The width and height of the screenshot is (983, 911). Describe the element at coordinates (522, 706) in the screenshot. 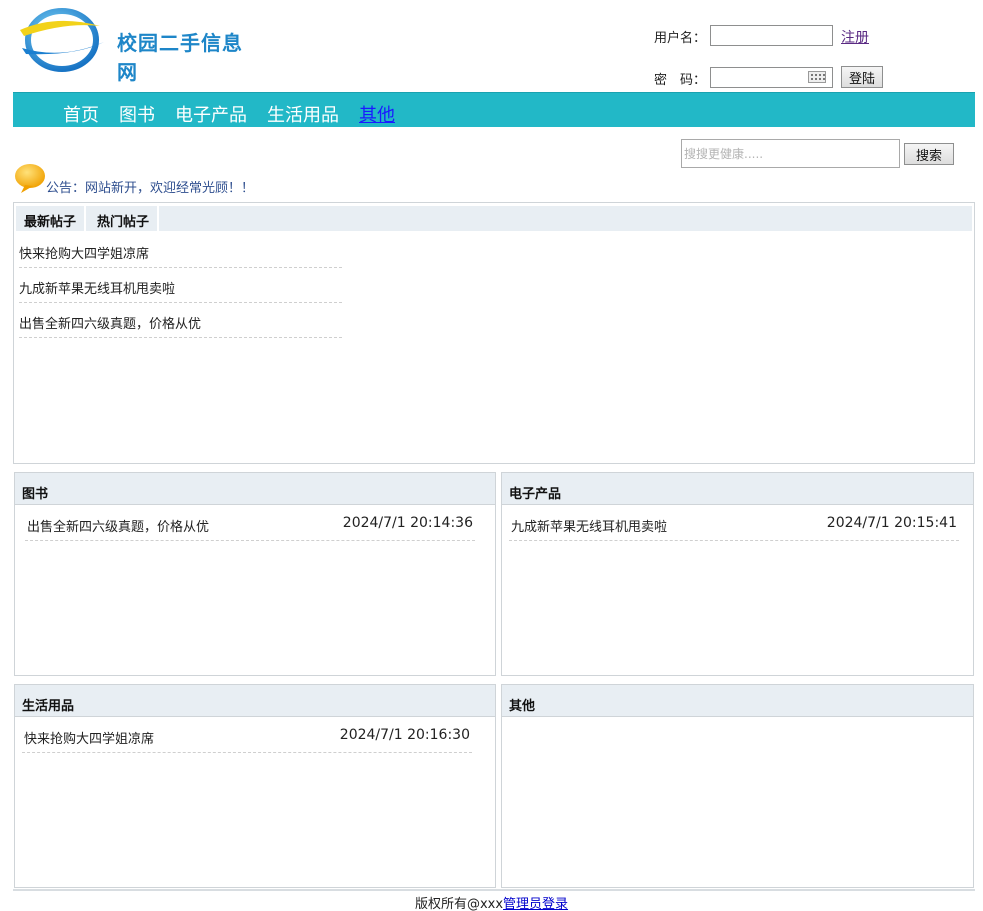

I see `panel-title: 其他` at that location.